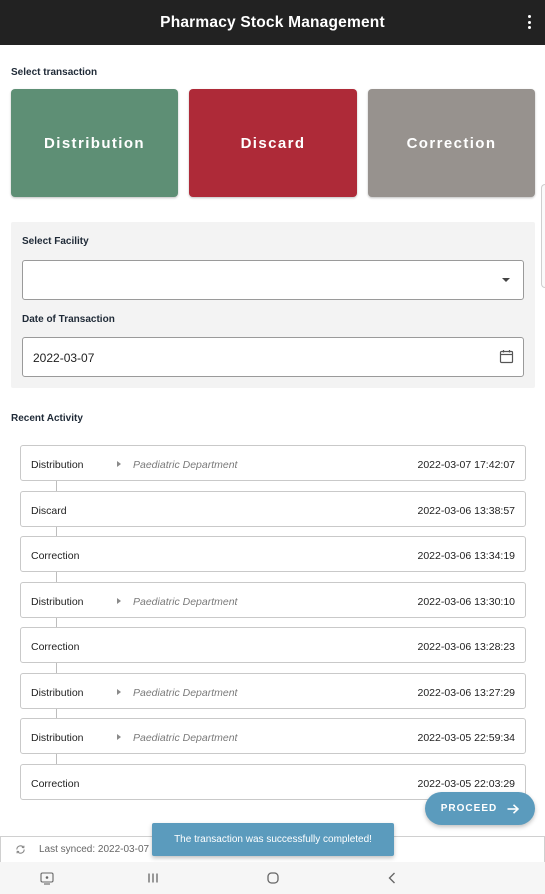 Image resolution: width=545 pixels, height=894 pixels. Describe the element at coordinates (466, 693) in the screenshot. I see `activity-timestamp: 2022-03-06 13:27:29` at that location.